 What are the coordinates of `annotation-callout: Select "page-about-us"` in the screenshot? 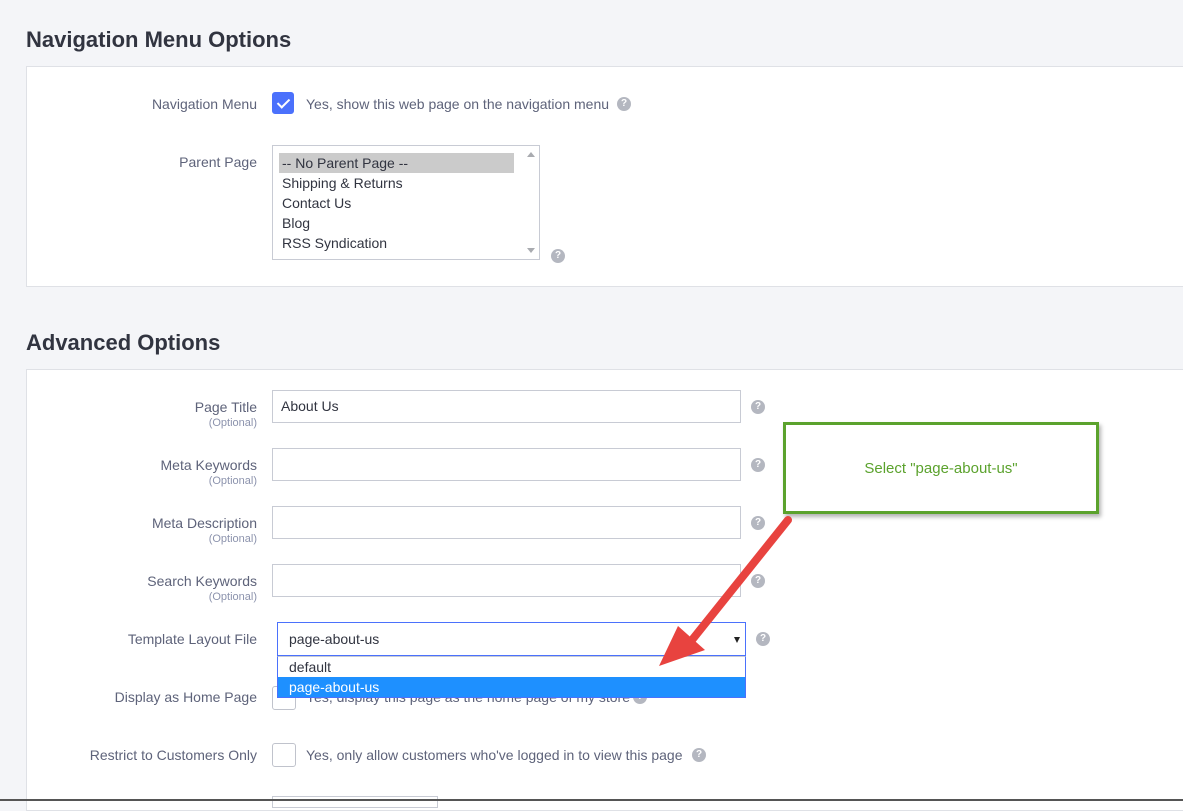 It's located at (941, 468).